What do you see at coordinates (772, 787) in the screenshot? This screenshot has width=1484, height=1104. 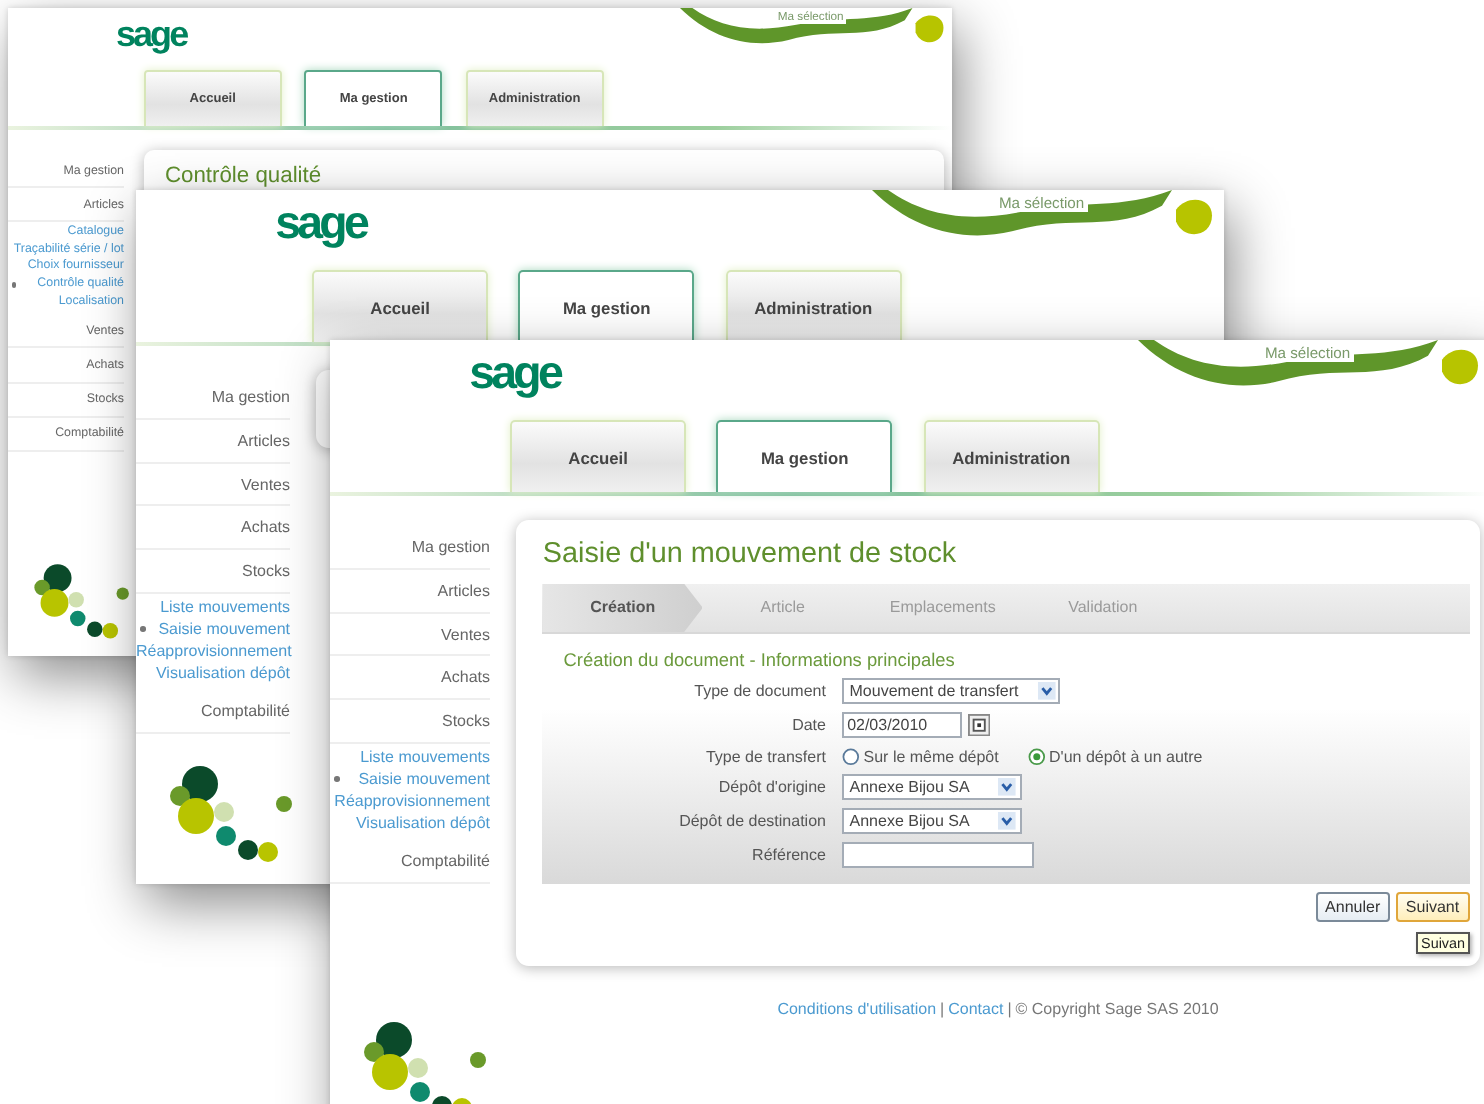 I see `field-label: Dépôt d'origine` at bounding box center [772, 787].